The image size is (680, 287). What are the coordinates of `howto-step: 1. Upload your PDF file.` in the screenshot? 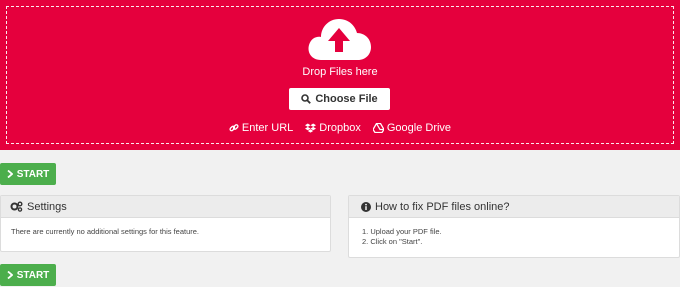 It's located at (402, 231).